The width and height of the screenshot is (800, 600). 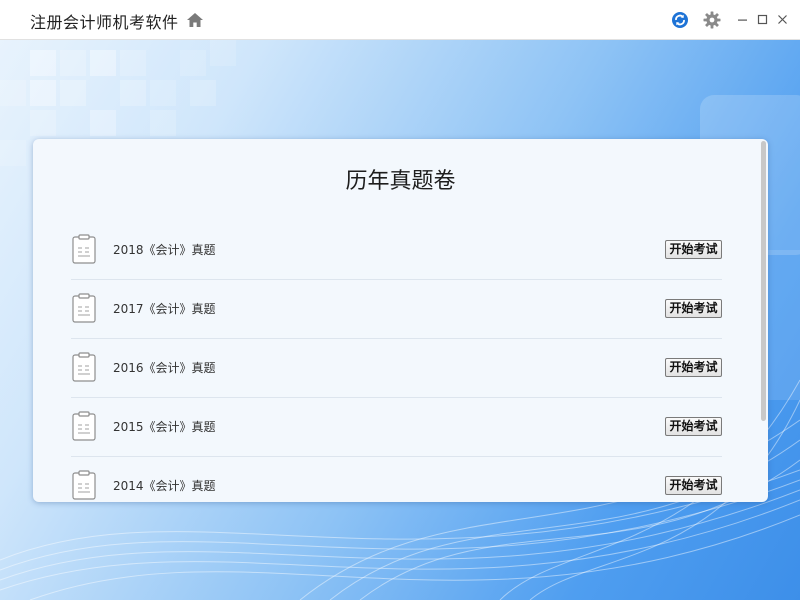 I want to click on exam-title: 2018《会计》真题, so click(x=164, y=250).